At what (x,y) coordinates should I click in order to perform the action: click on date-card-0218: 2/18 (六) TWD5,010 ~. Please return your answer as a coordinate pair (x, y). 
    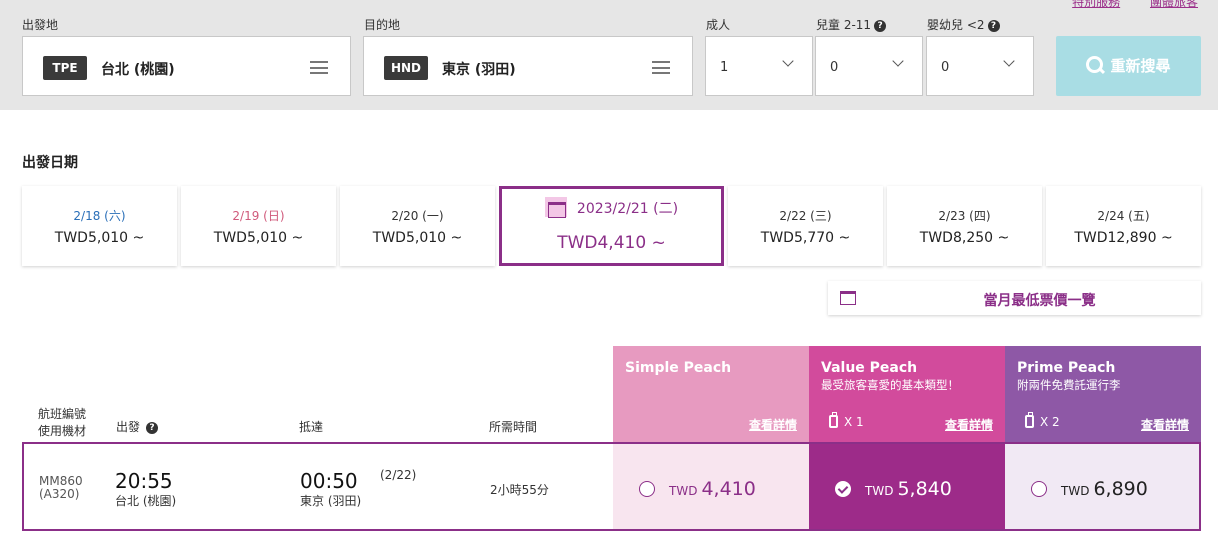
    Looking at the image, I should click on (99, 226).